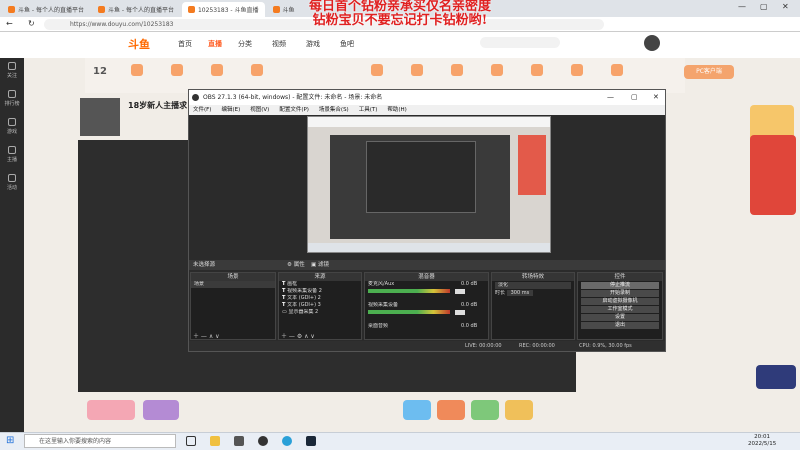 The height and width of the screenshot is (450, 800). What do you see at coordinates (709, 72) in the screenshot?
I see `pc-client-badge: PC客户端` at bounding box center [709, 72].